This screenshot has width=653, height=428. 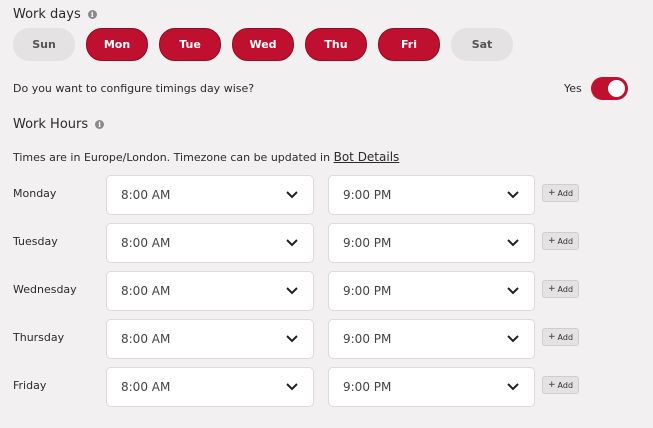 I want to click on day-toggle-fri: Fri, so click(x=409, y=44).